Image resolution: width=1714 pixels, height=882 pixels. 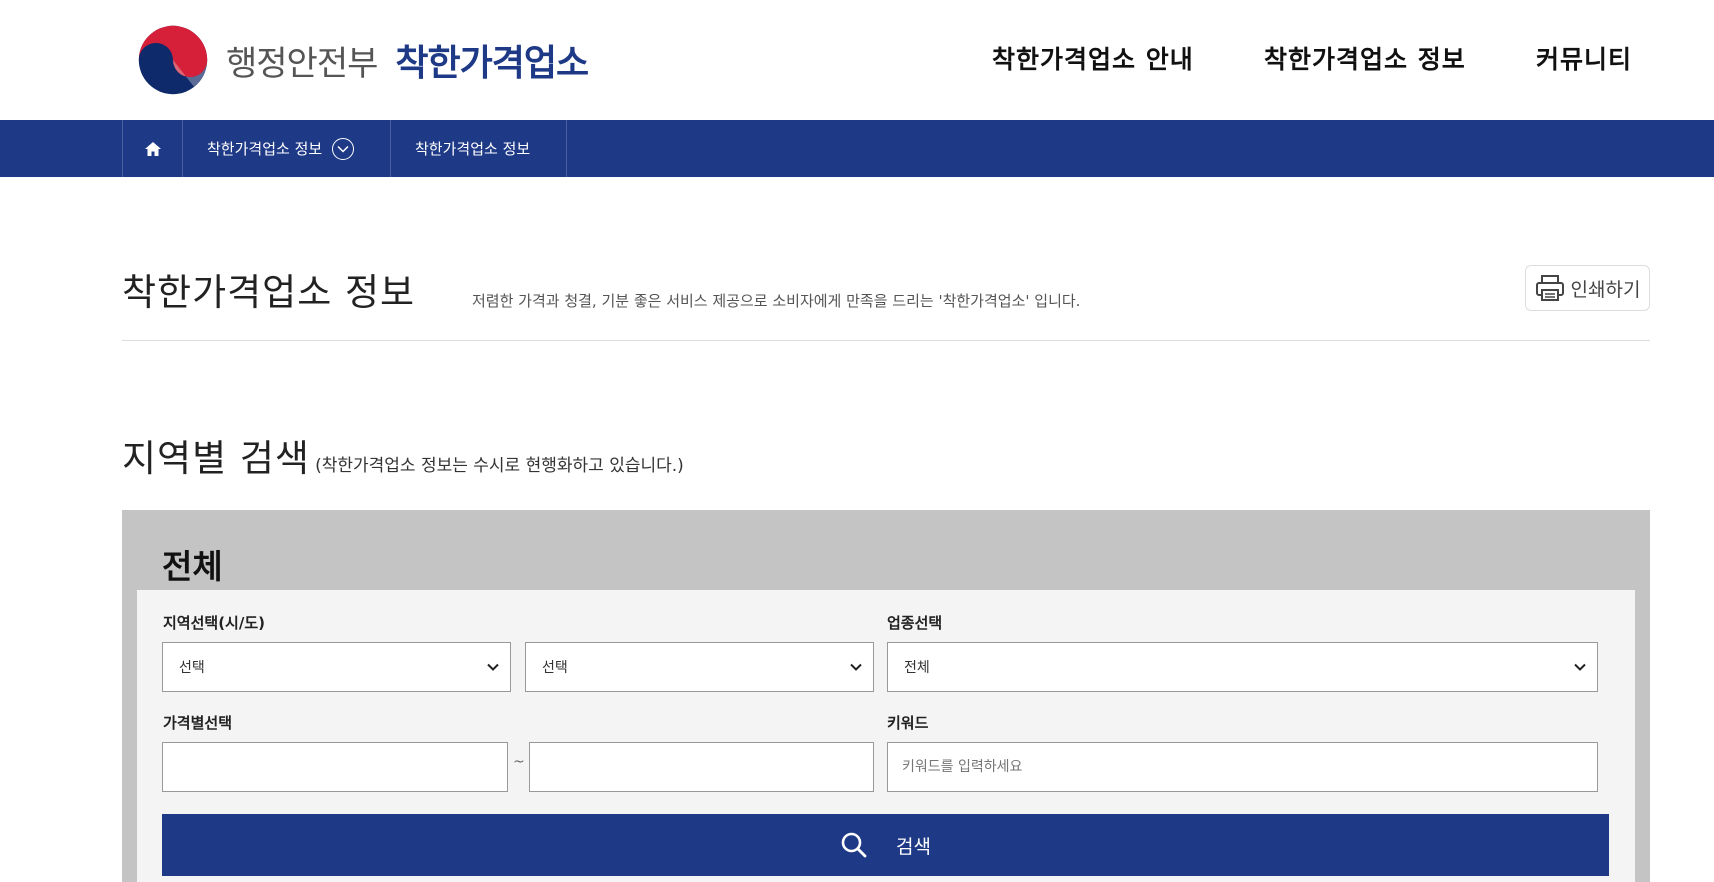 What do you see at coordinates (885, 845) in the screenshot?
I see `search-button: 검색` at bounding box center [885, 845].